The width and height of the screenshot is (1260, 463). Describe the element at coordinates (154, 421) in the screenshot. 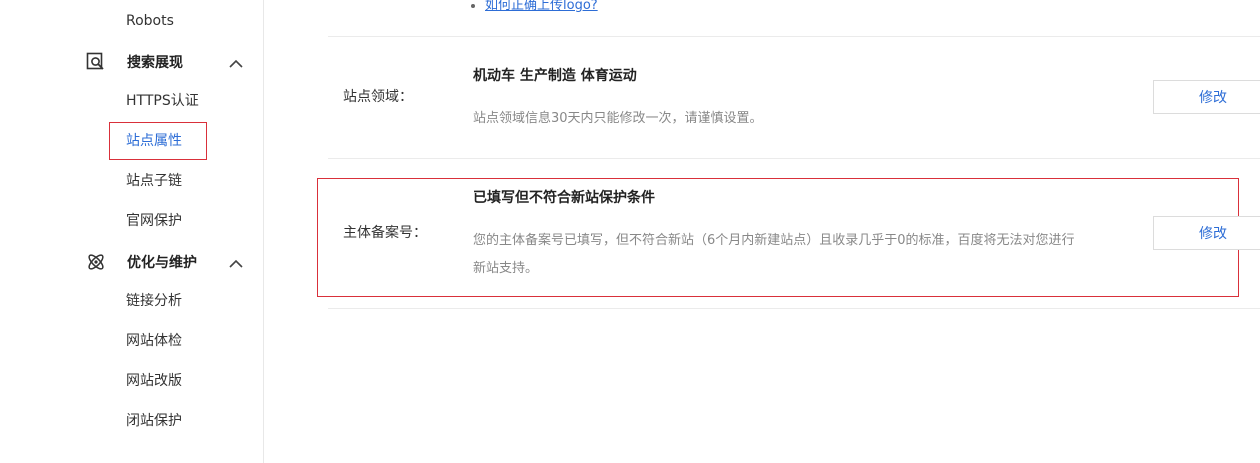

I see `sidebar-item-closure-protection: 闭站保护` at that location.